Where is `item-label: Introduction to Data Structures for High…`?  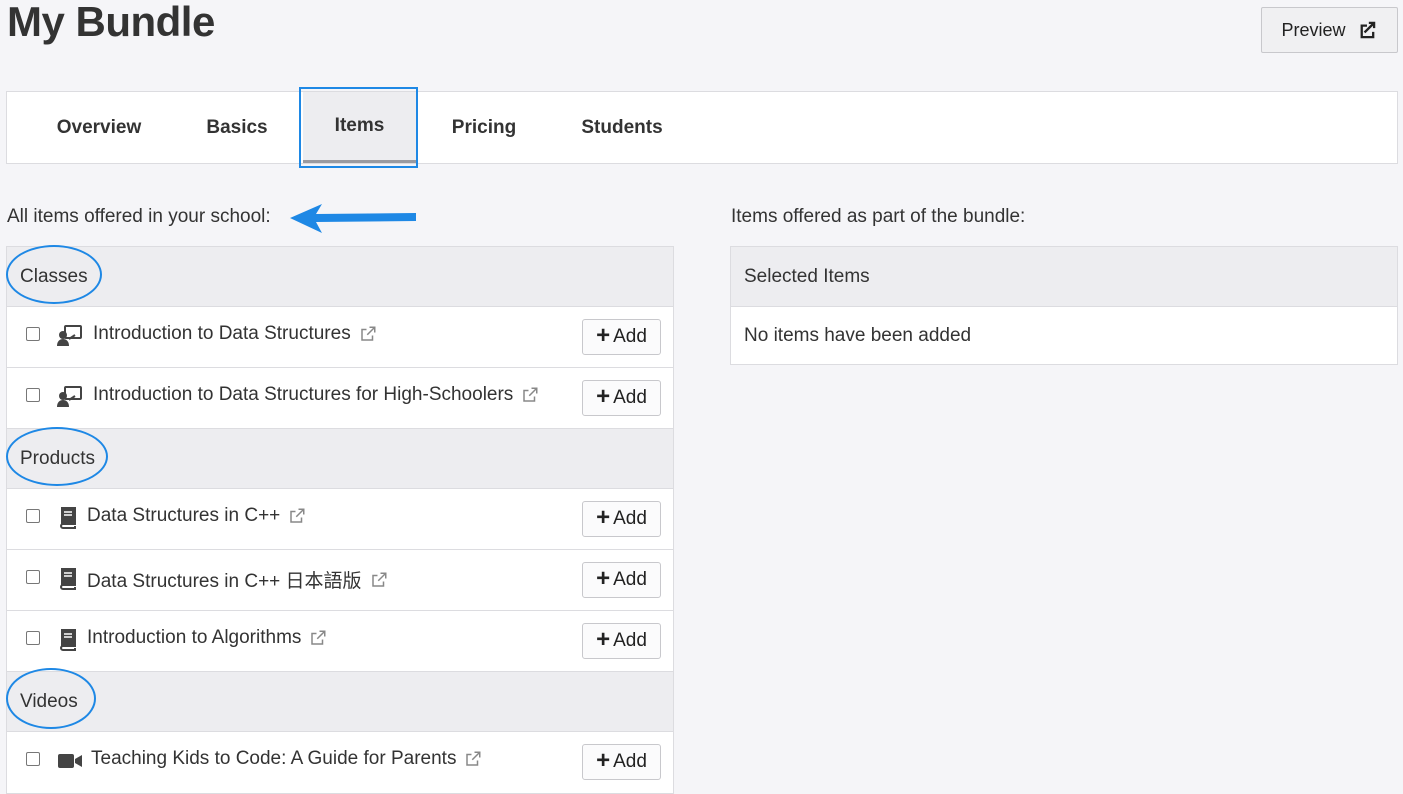 item-label: Introduction to Data Structures for High… is located at coordinates (303, 395).